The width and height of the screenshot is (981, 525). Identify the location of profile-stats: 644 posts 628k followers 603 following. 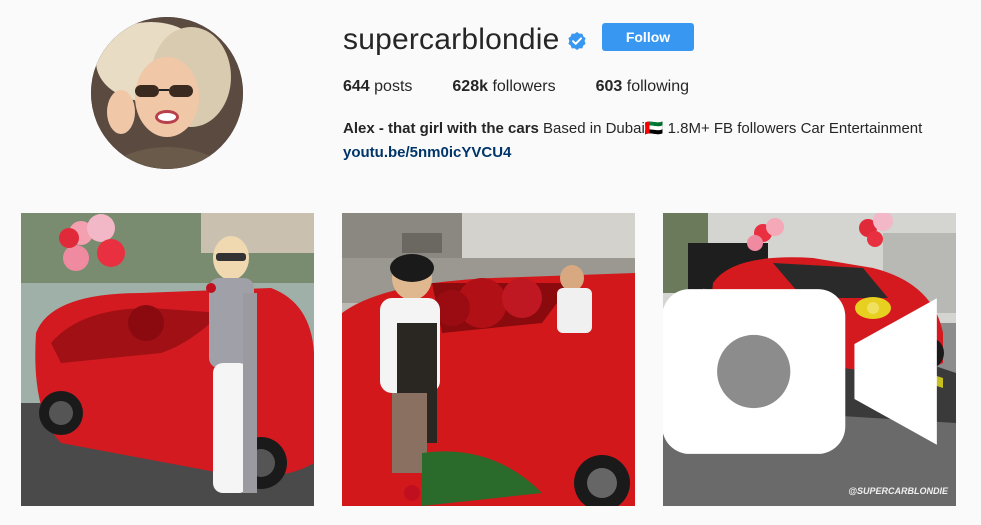
(536, 87).